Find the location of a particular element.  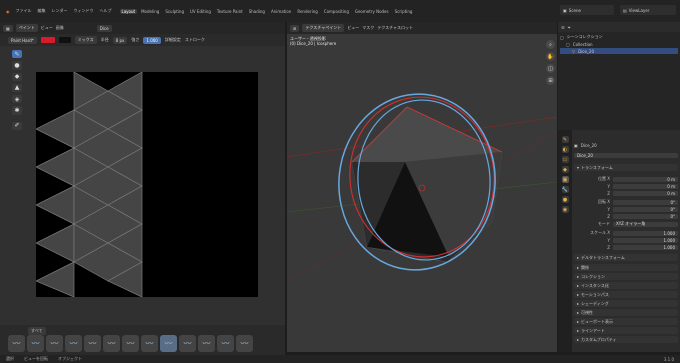

outliner-filter-icon: ⏷ is located at coordinates (569, 27).